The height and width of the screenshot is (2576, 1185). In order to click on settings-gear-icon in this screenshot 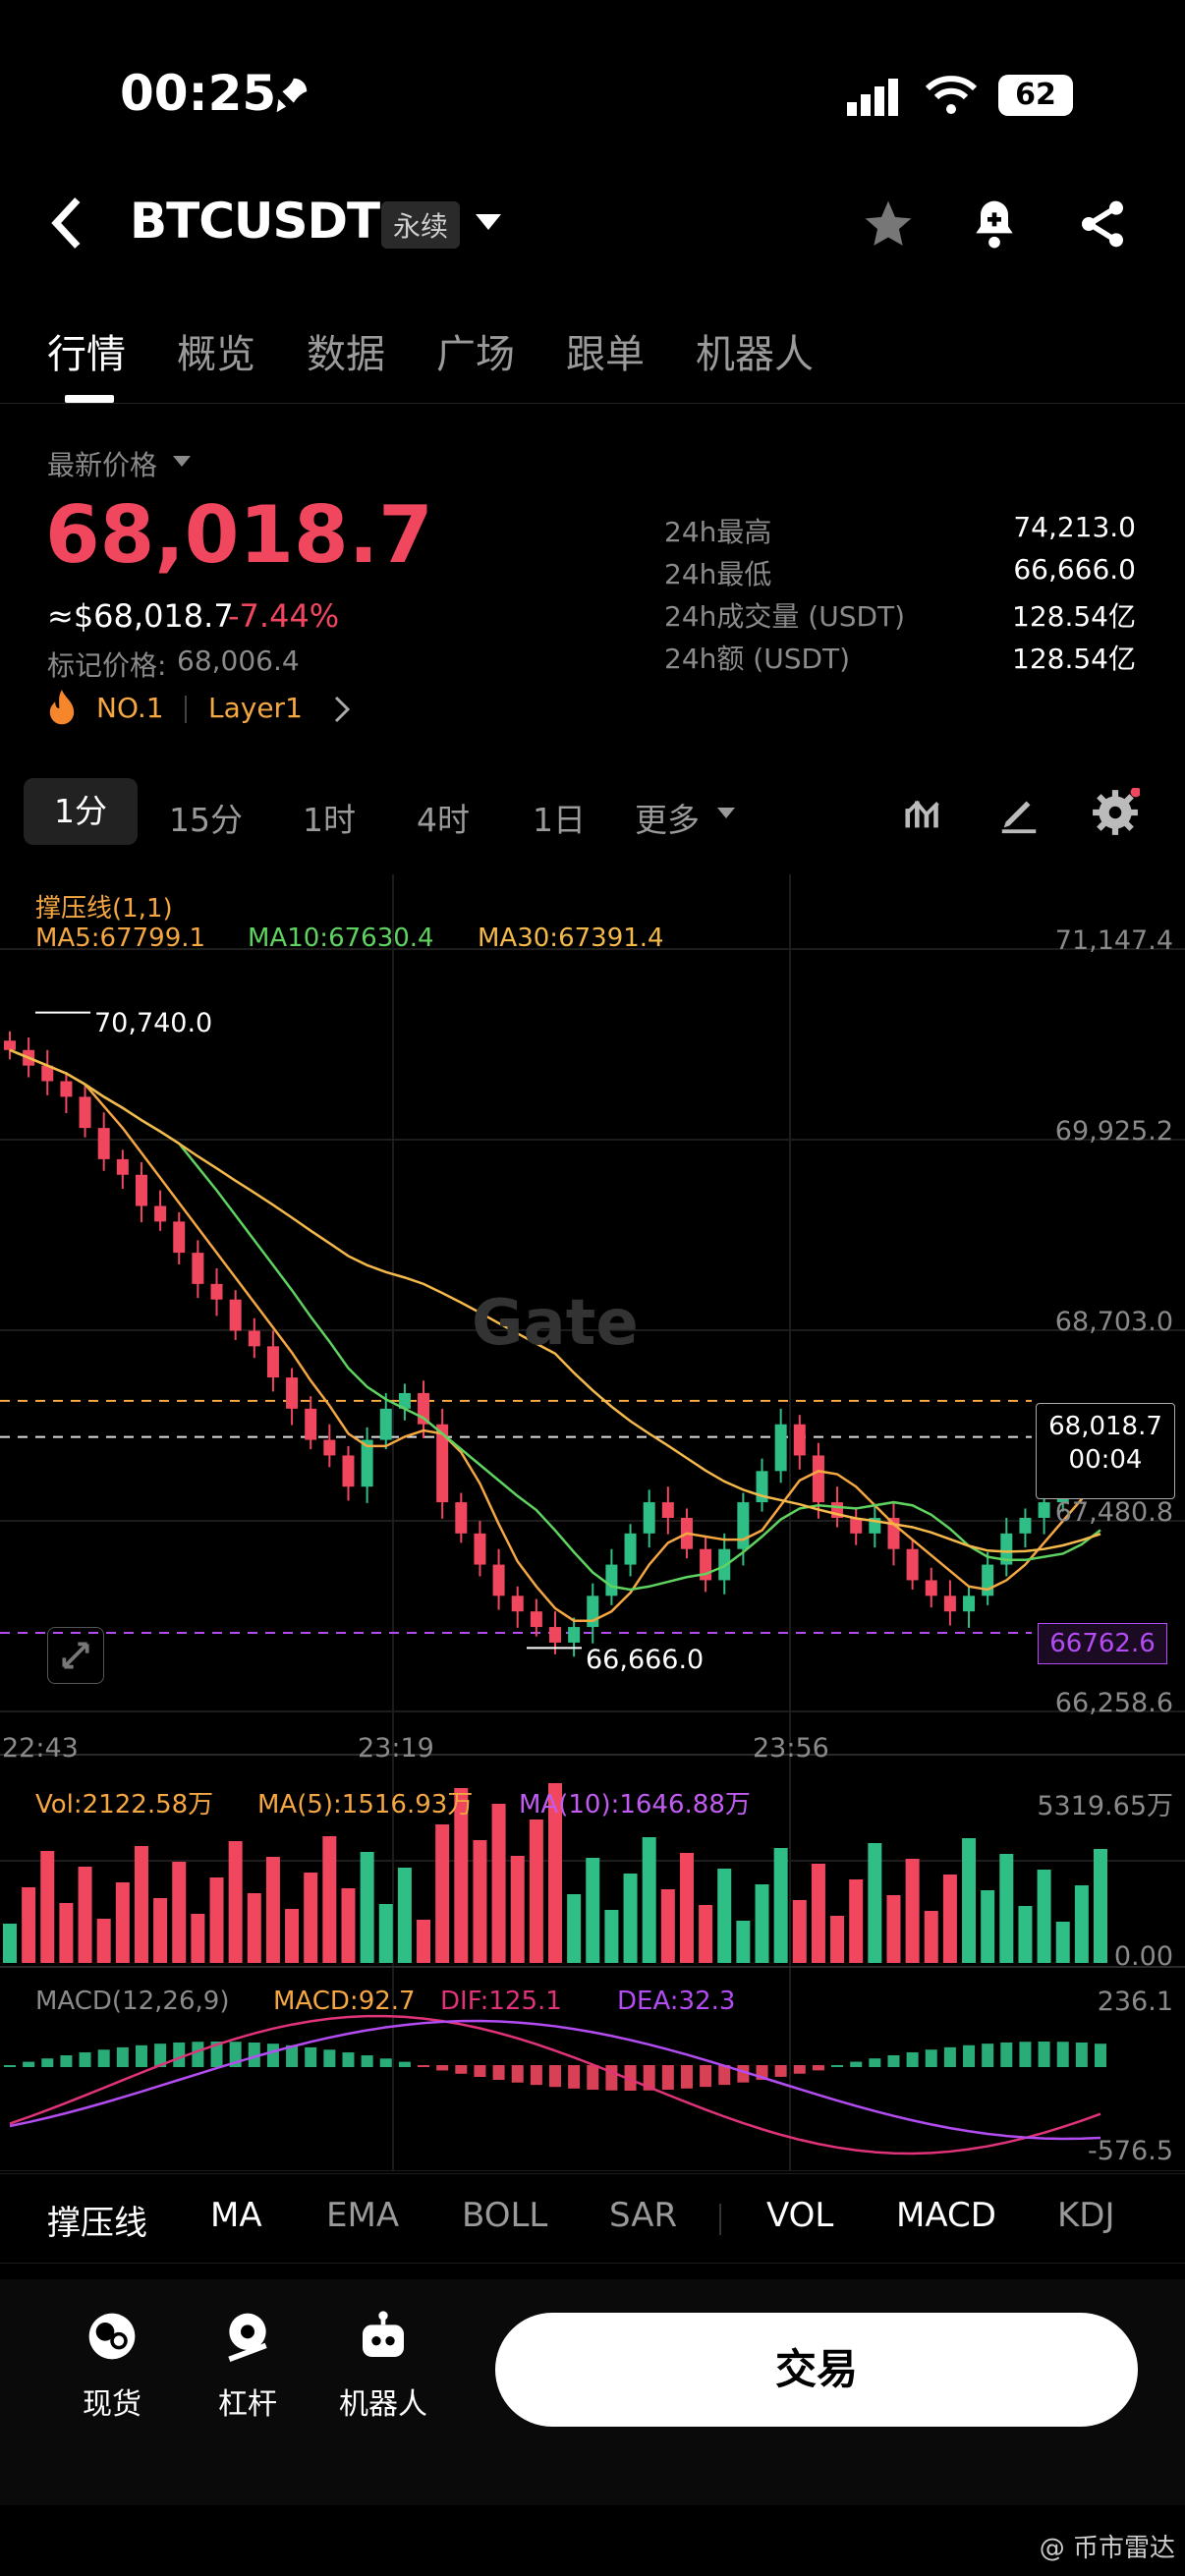, I will do `click(1115, 812)`.